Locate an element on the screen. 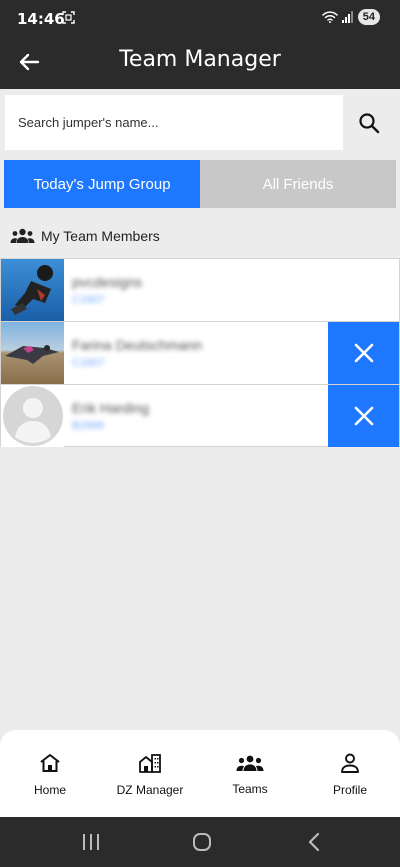 The width and height of the screenshot is (400, 867). bottom-nav: Home DZ Manager Teams Profile is located at coordinates (200, 773).